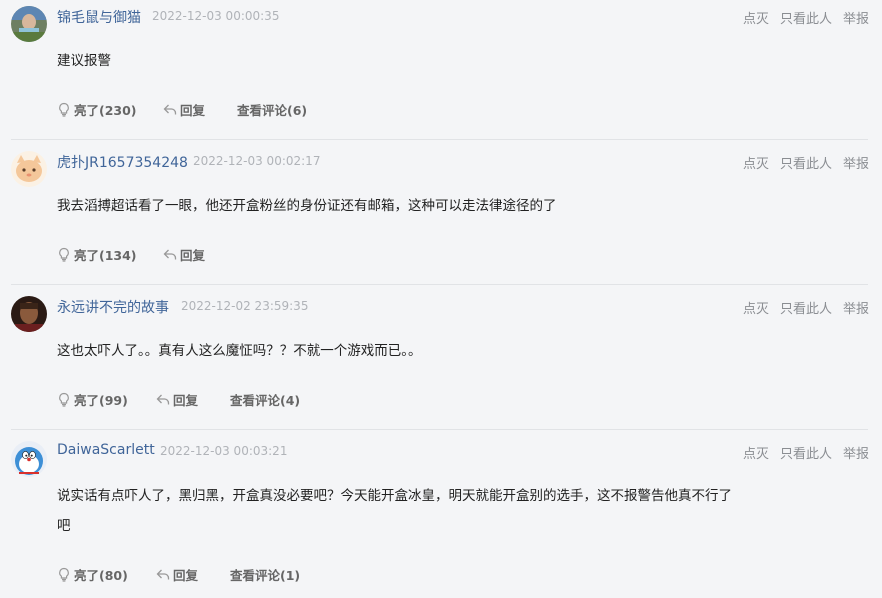  What do you see at coordinates (105, 255) in the screenshot?
I see `like-label: 亮了(134)` at bounding box center [105, 255].